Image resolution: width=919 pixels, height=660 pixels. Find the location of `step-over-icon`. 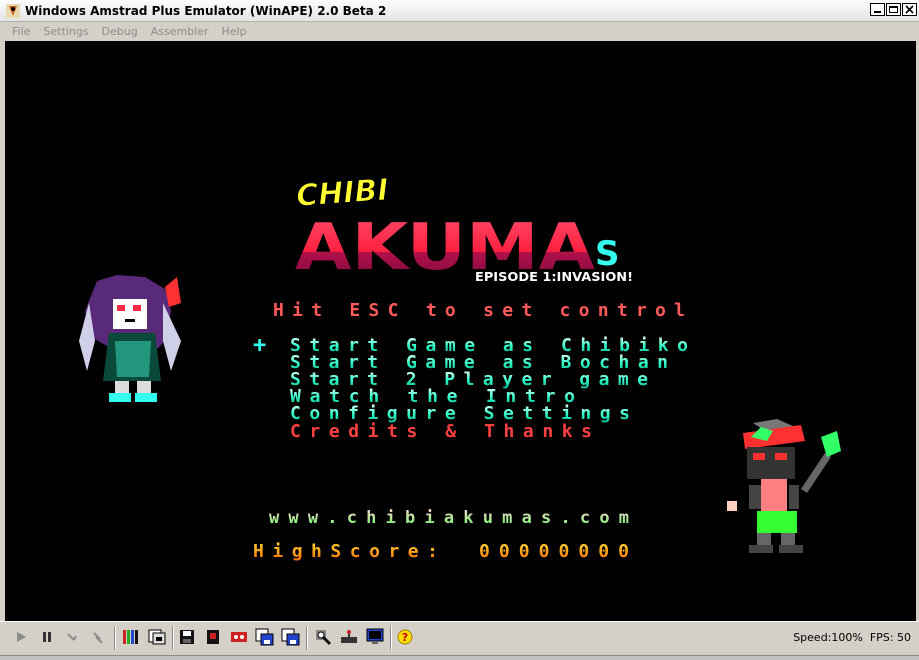

step-over-icon is located at coordinates (99, 637).